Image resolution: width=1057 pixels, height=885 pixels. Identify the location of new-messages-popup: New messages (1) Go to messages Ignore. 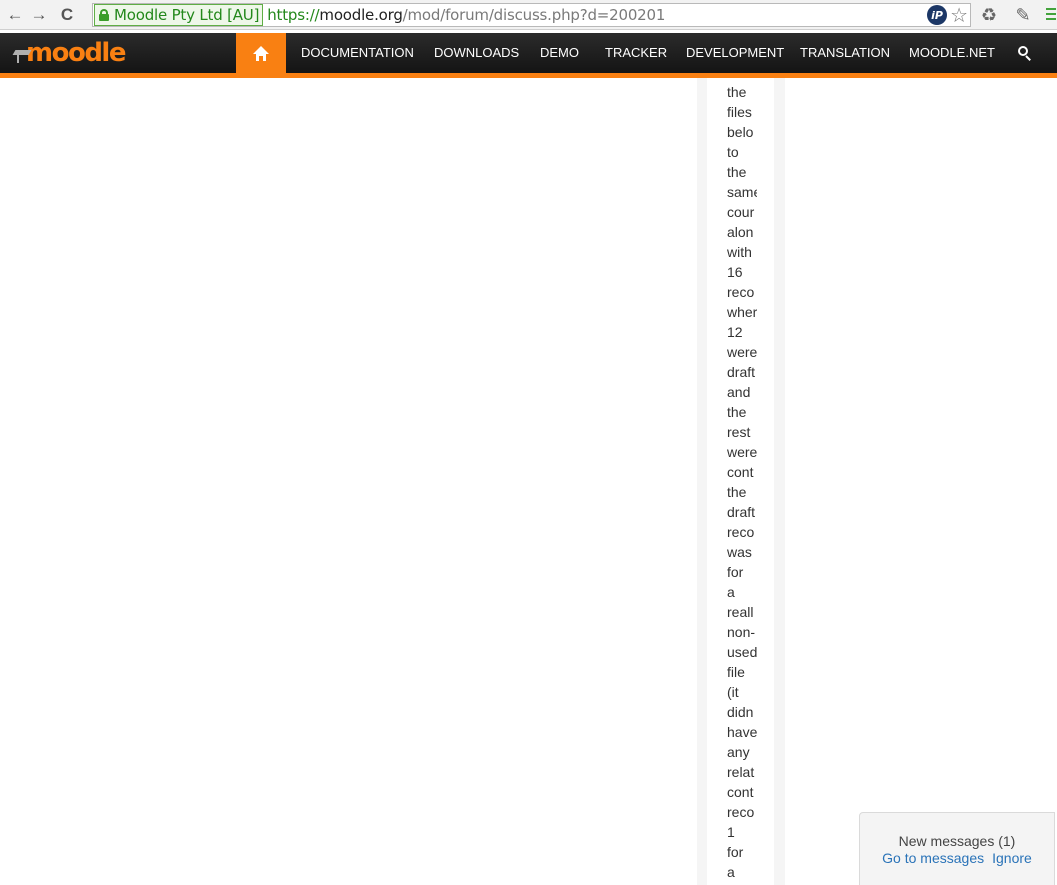
(957, 848).